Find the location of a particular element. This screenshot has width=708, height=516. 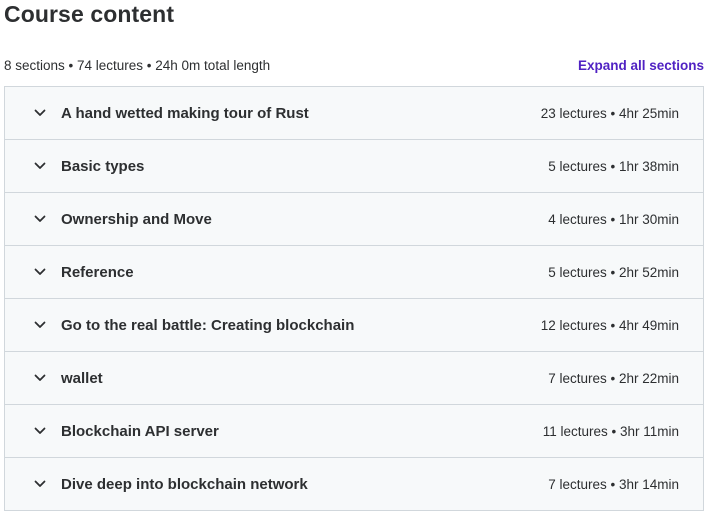

section-meta: 23 lectures • 4hr 25min is located at coordinates (609, 113).